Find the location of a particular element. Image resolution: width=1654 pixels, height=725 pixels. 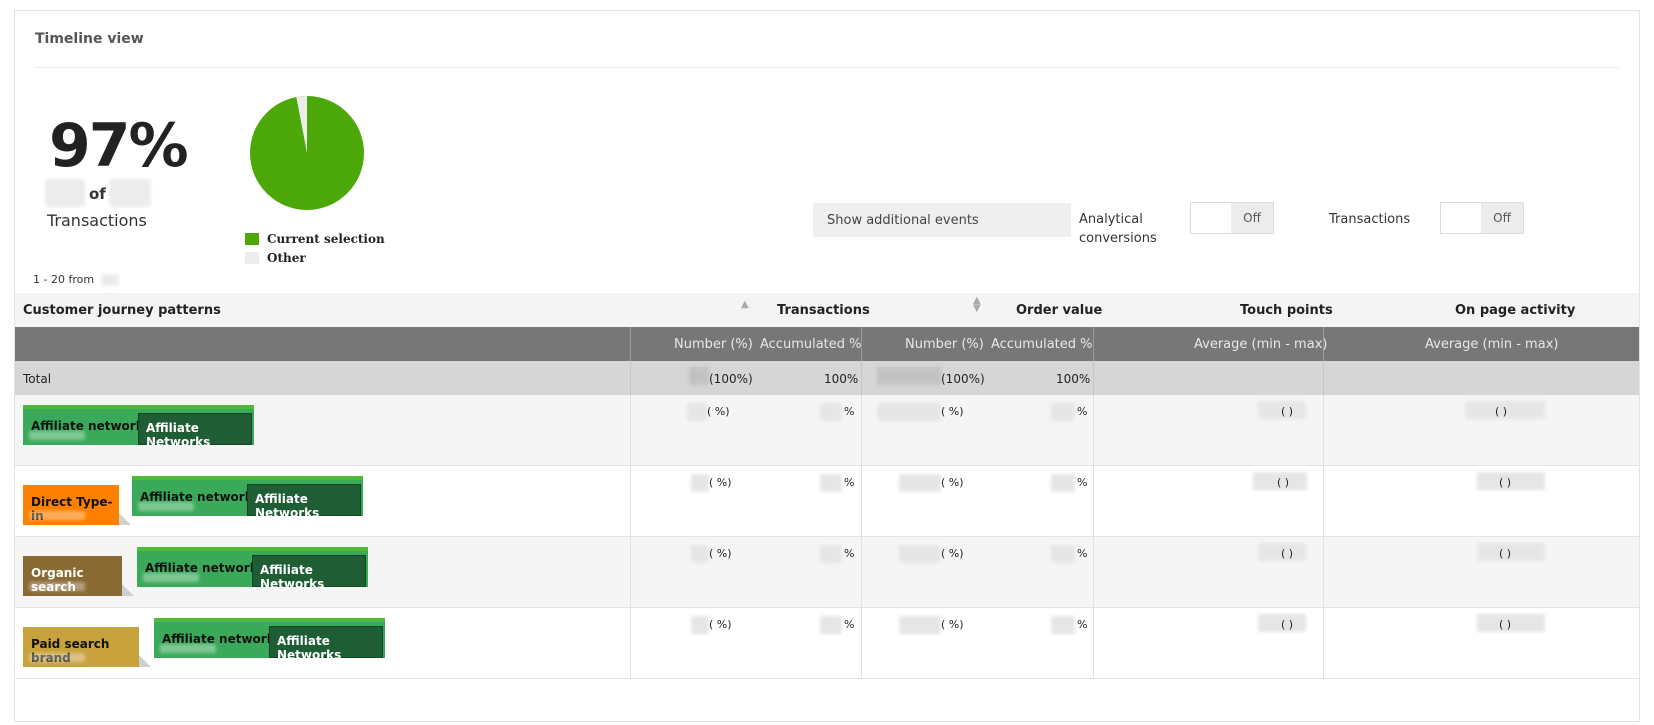

total-label: Total is located at coordinates (37, 379).